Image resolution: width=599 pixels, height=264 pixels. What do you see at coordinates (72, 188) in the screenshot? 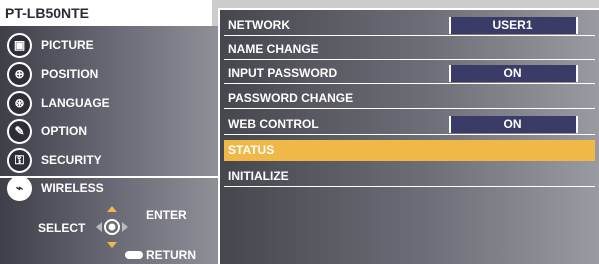
I see `menu-item-label: WIRELESS` at bounding box center [72, 188].